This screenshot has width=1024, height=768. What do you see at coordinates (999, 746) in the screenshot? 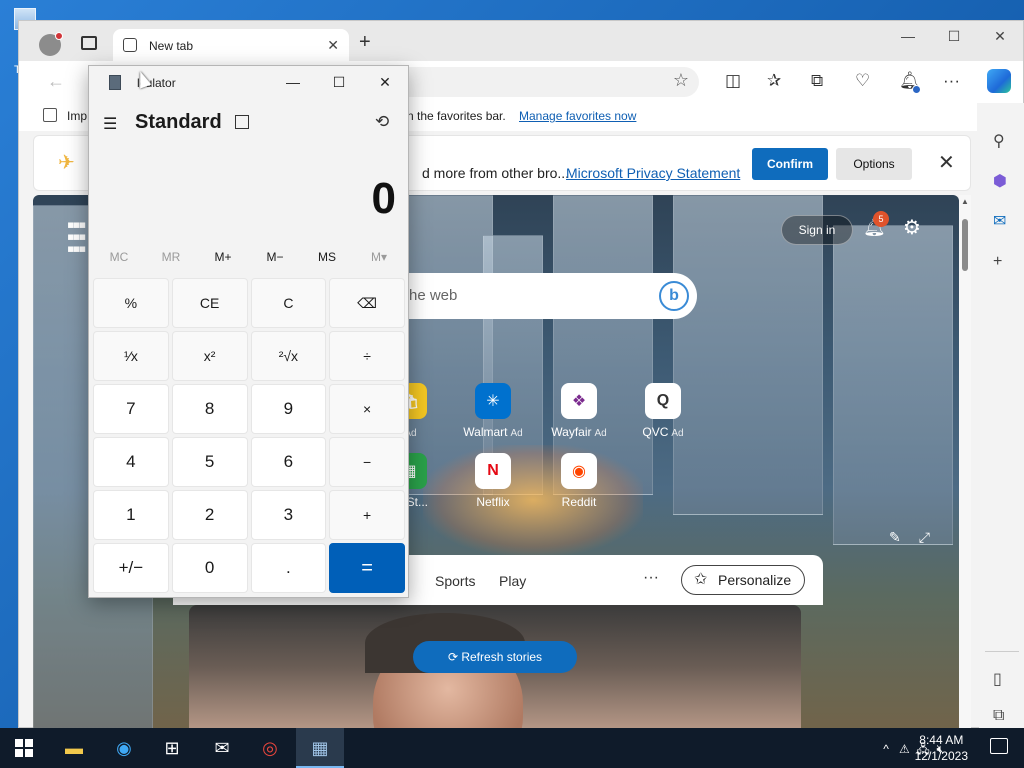
I see `action-center-icon` at bounding box center [999, 746].